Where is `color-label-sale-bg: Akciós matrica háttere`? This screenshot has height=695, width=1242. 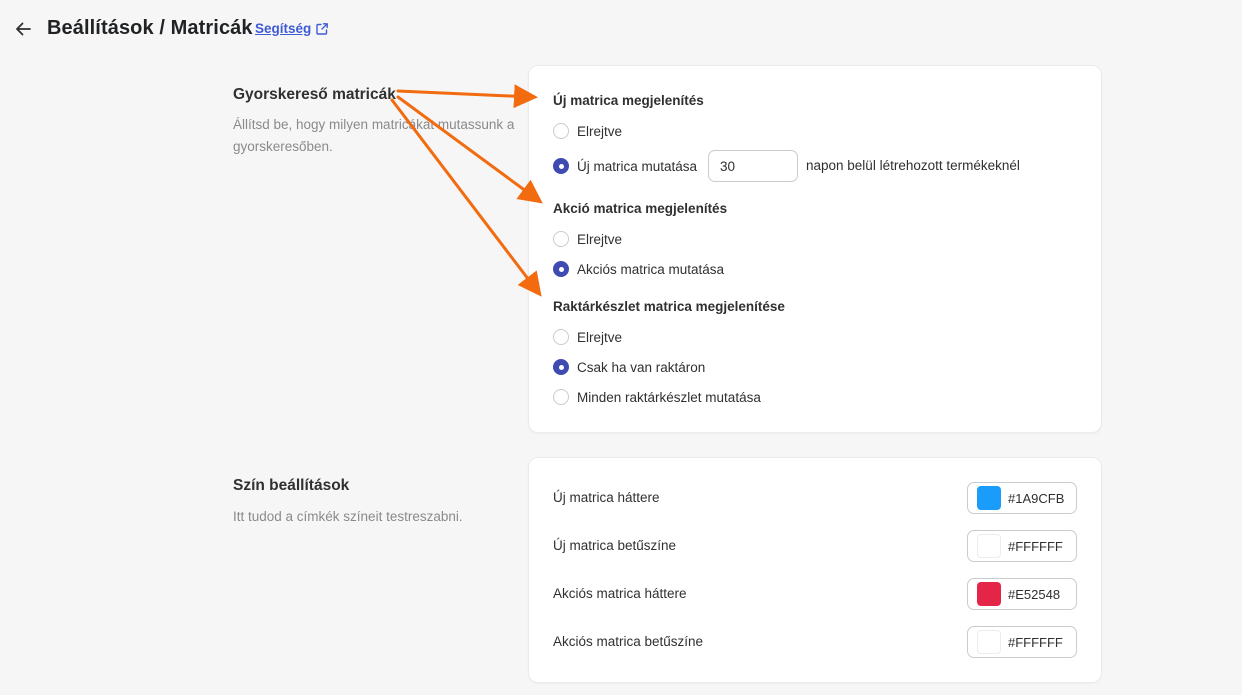
color-label-sale-bg: Akciós matrica háttere is located at coordinates (620, 593).